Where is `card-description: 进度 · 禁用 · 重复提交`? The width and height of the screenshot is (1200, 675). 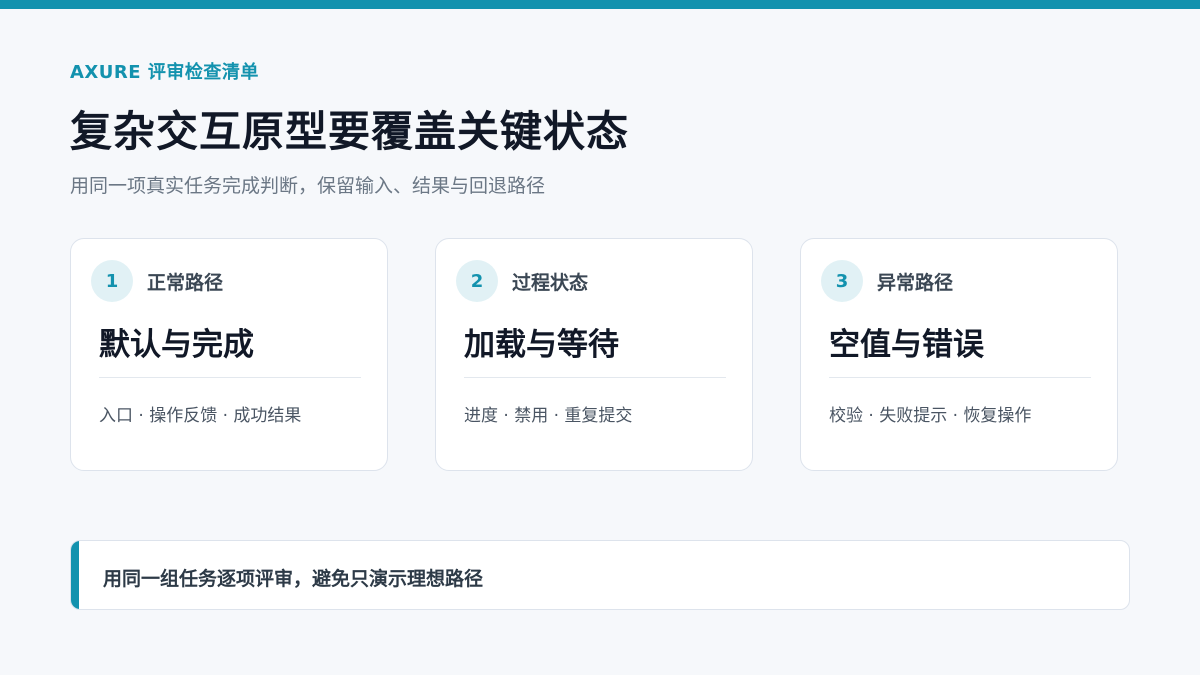 card-description: 进度 · 禁用 · 重复提交 is located at coordinates (548, 416).